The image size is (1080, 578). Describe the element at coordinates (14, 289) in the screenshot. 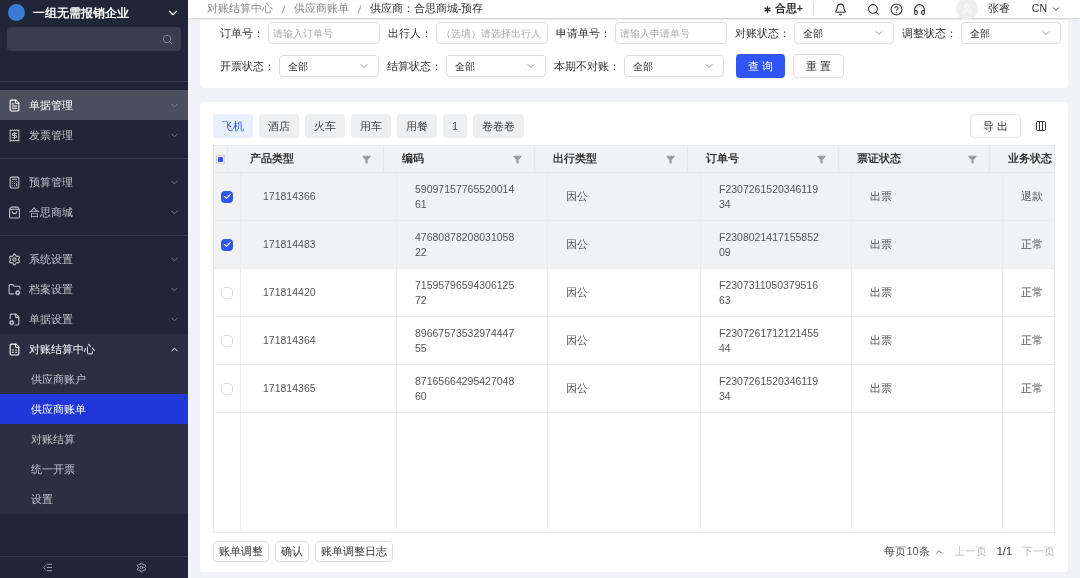

I see `folder-icon` at that location.